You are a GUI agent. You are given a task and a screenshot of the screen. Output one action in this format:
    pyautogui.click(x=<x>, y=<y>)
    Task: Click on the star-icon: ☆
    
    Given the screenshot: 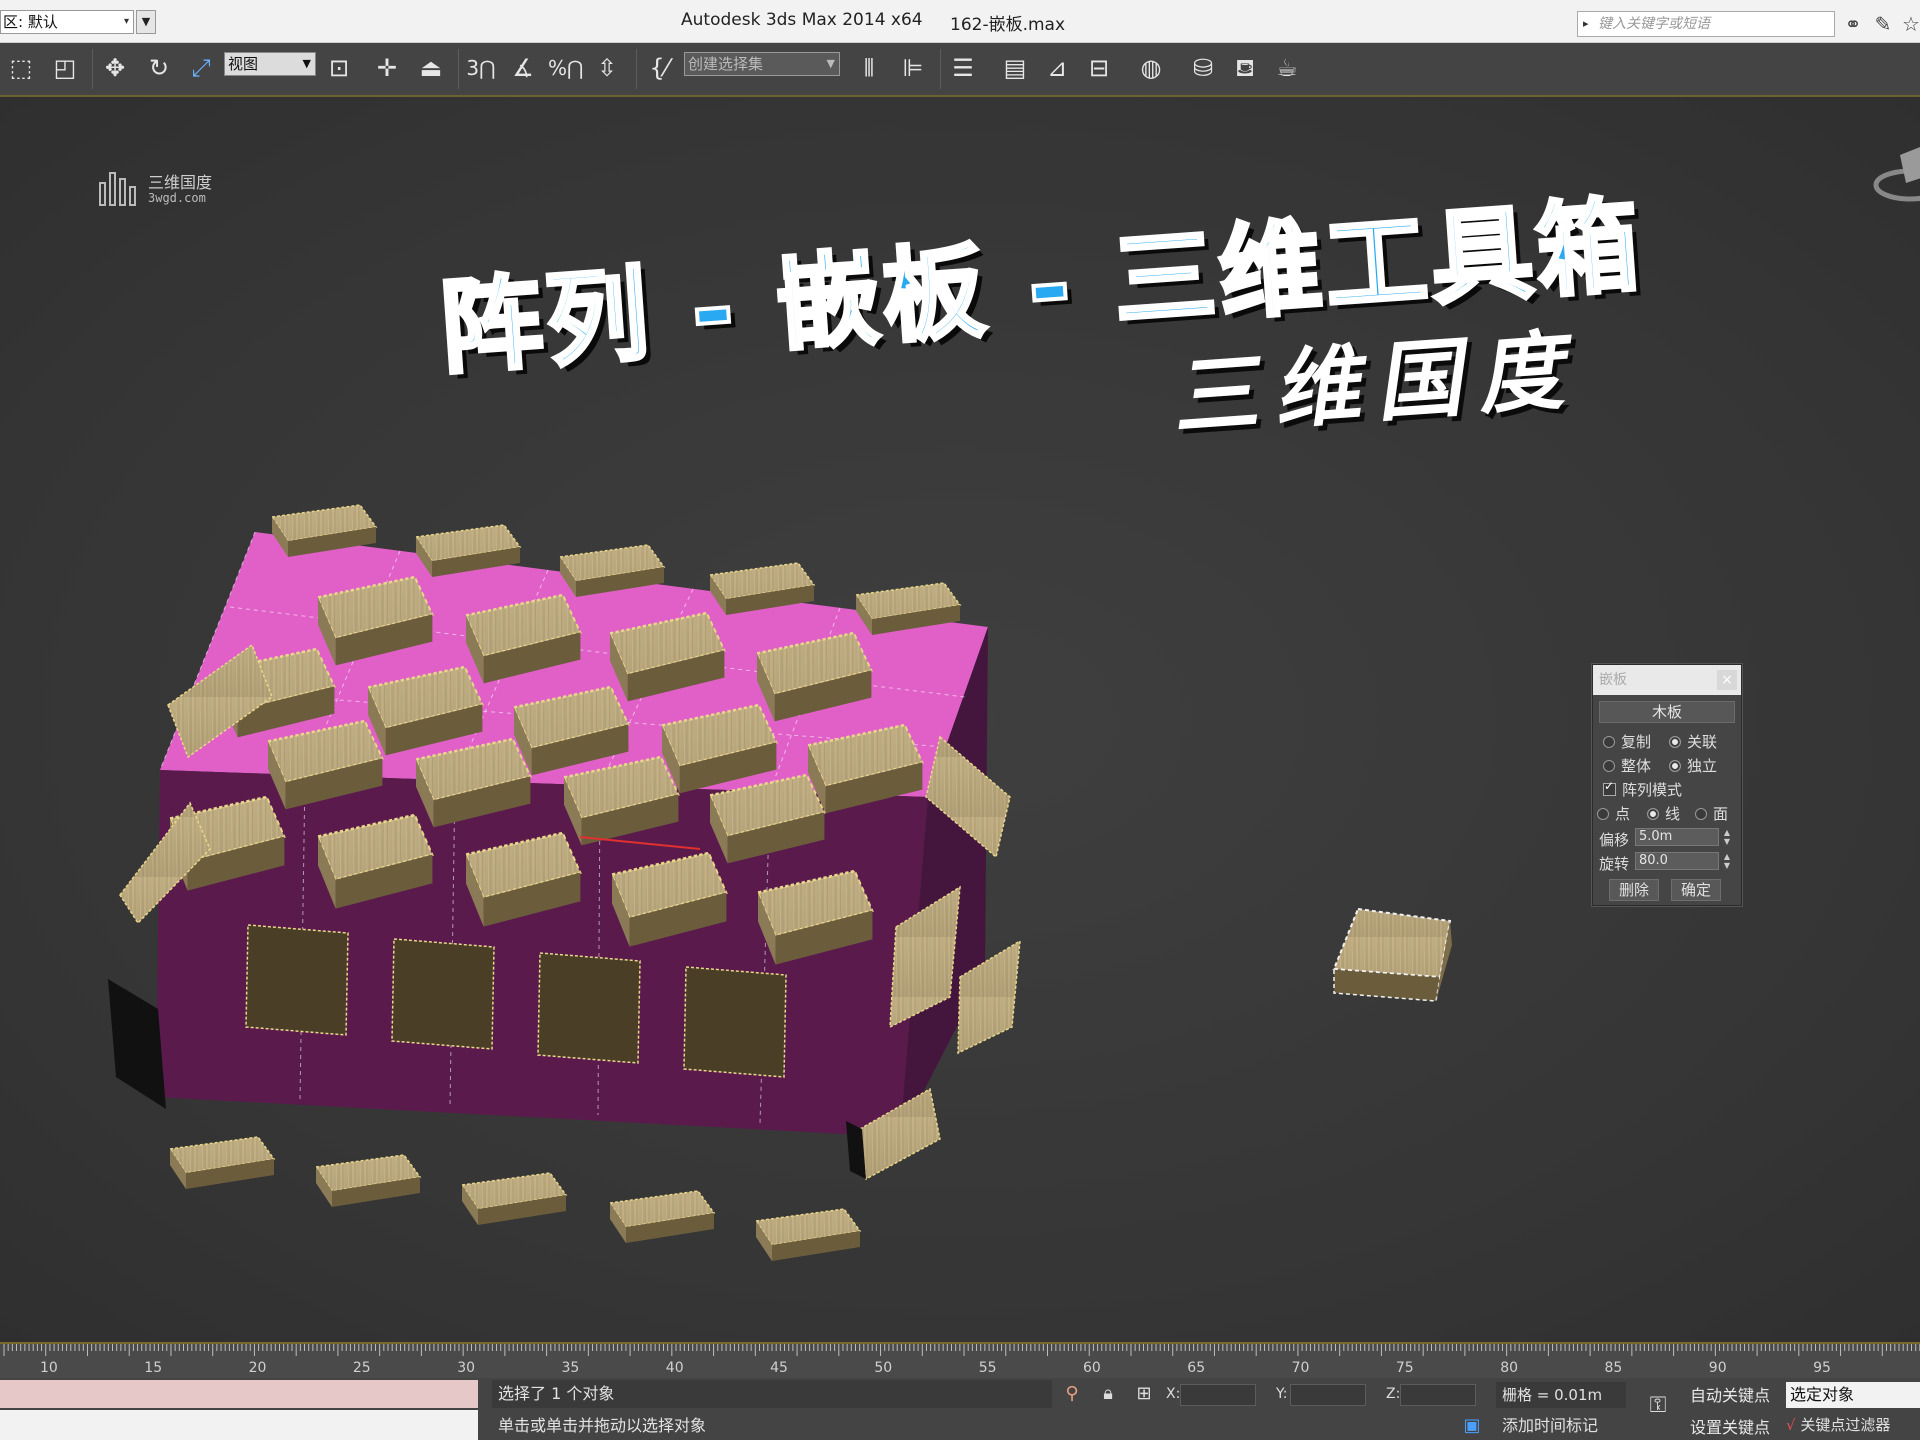 What is the action you would take?
    pyautogui.click(x=1908, y=24)
    